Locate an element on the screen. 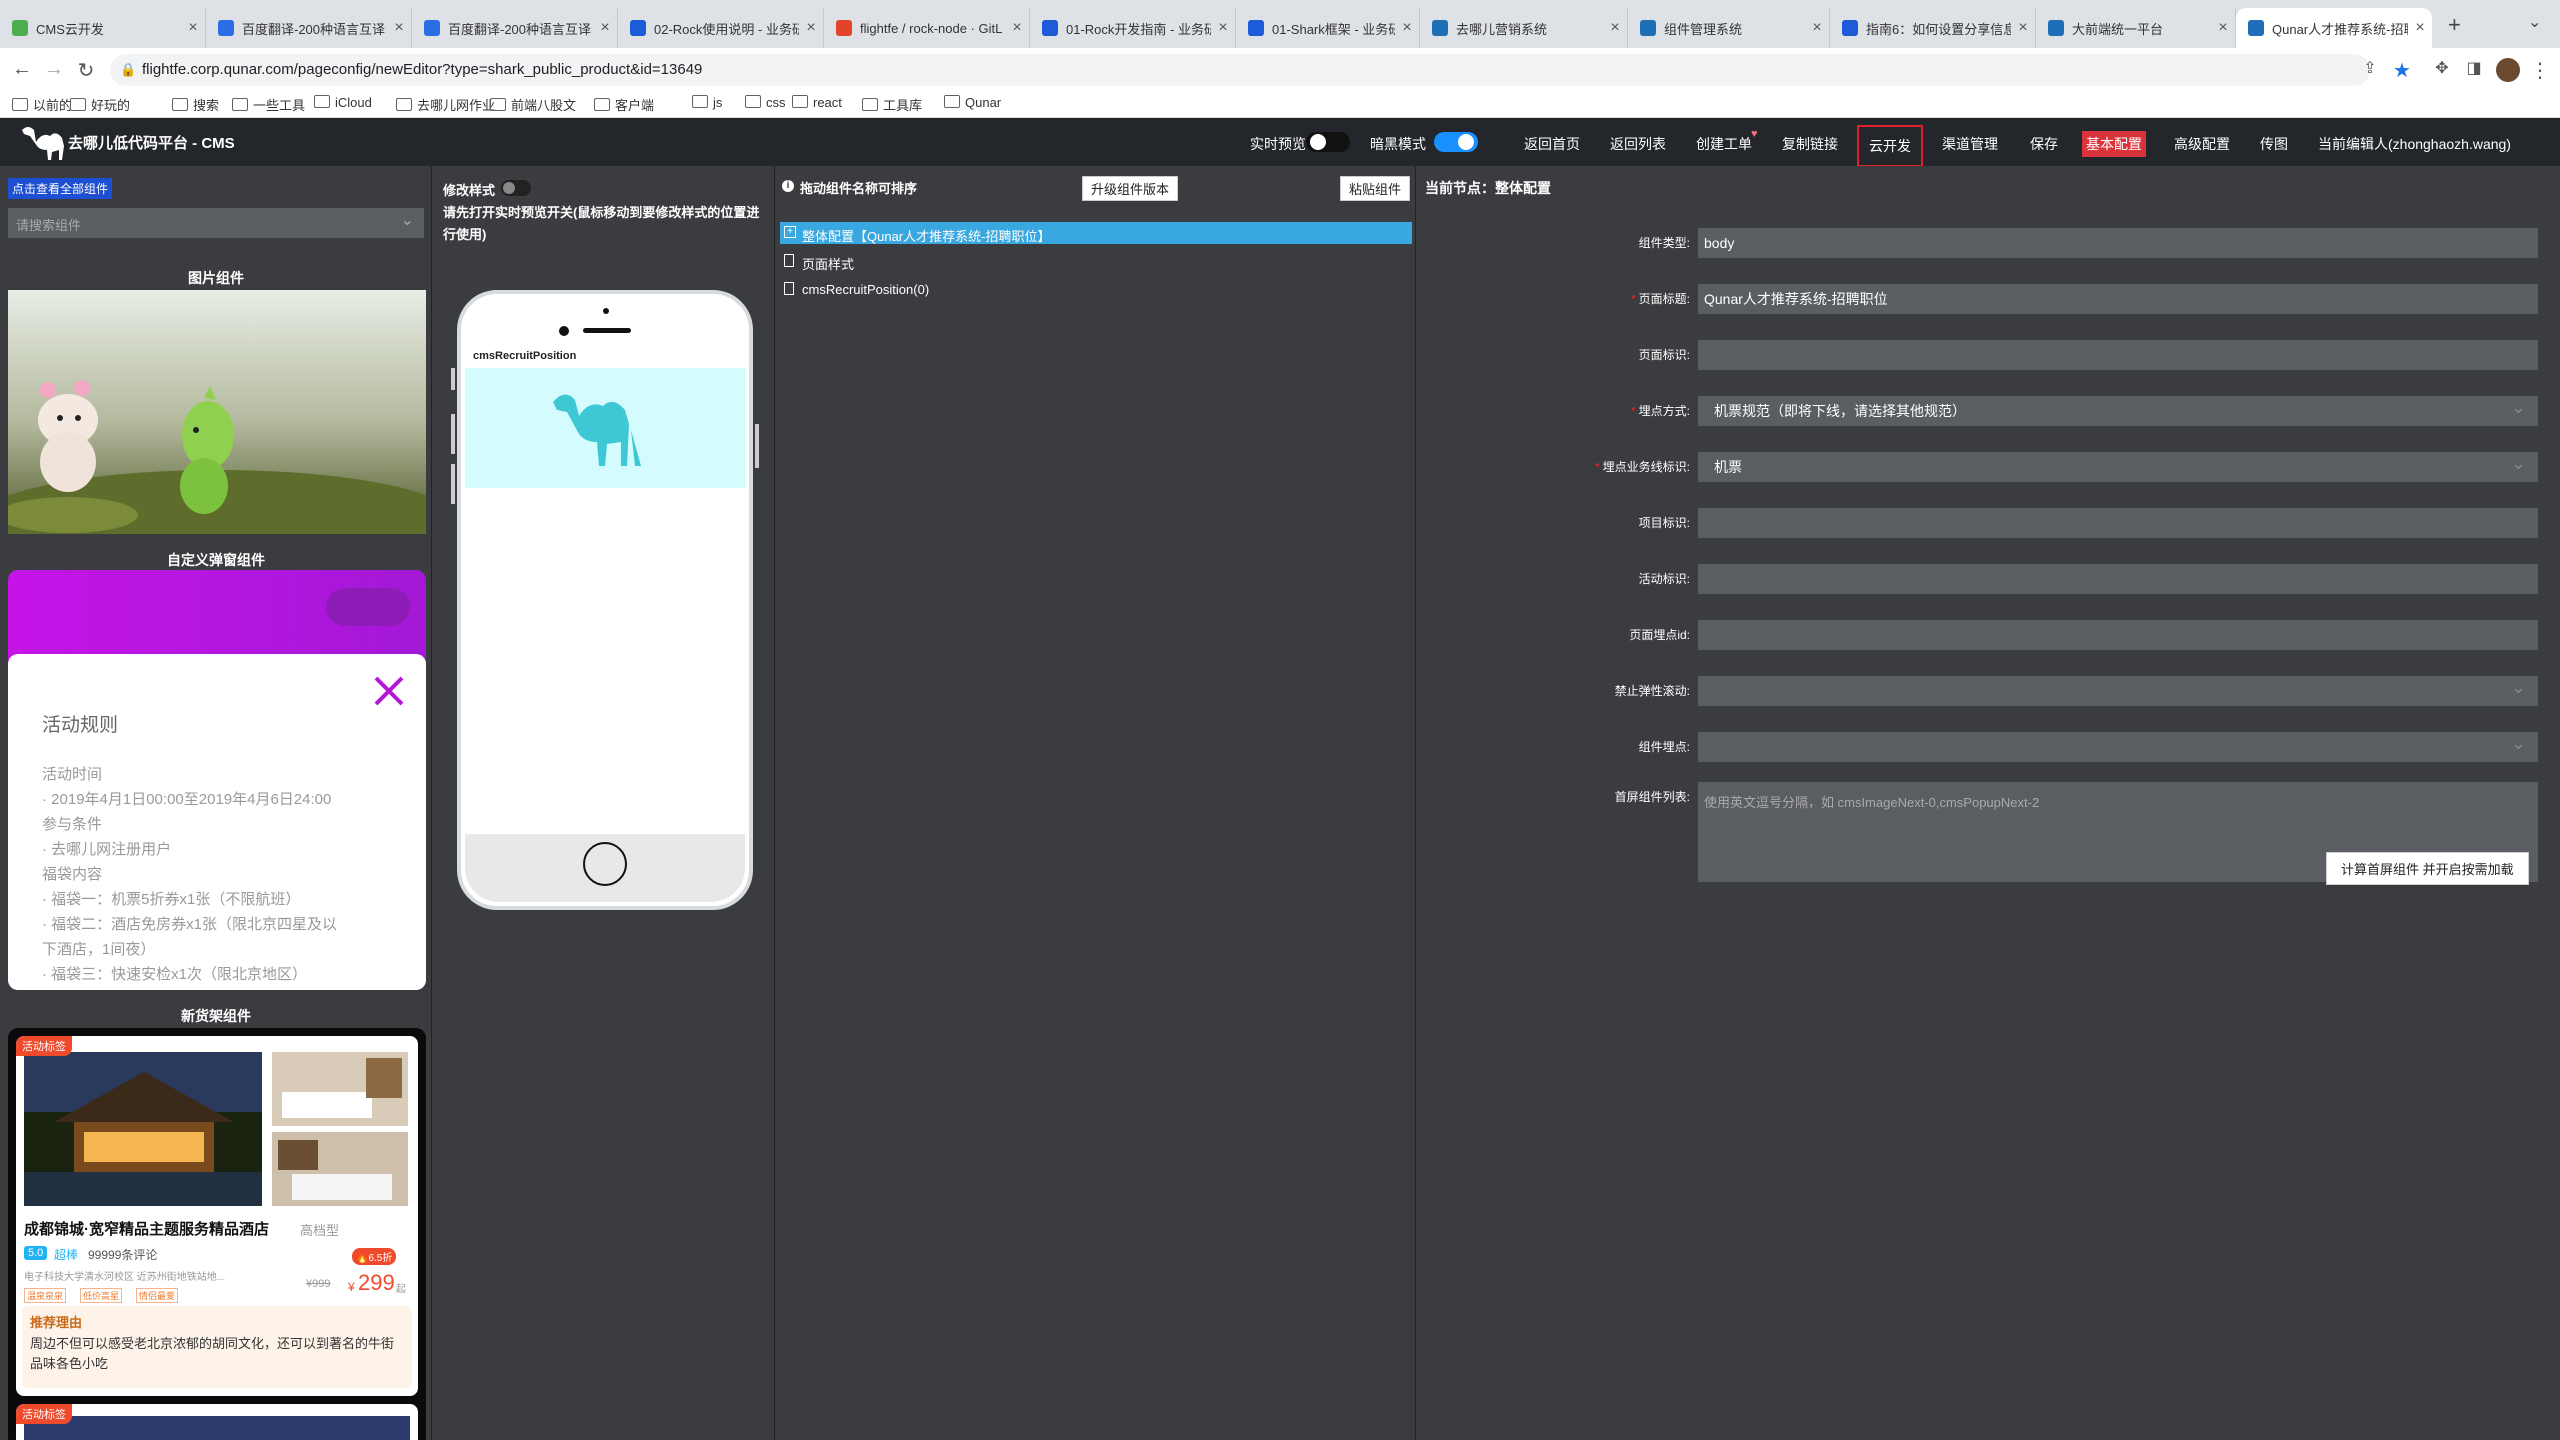 The height and width of the screenshot is (1440, 2560). back-icon: ← is located at coordinates (22, 69).